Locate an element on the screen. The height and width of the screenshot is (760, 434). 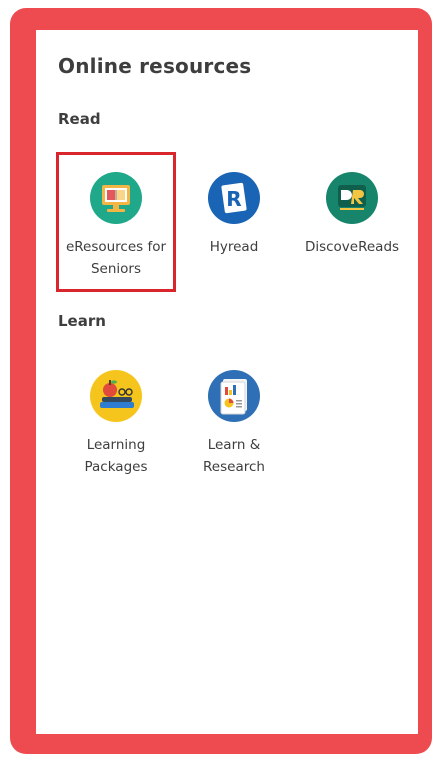
resource-hyread: R Hyread is located at coordinates (234, 237).